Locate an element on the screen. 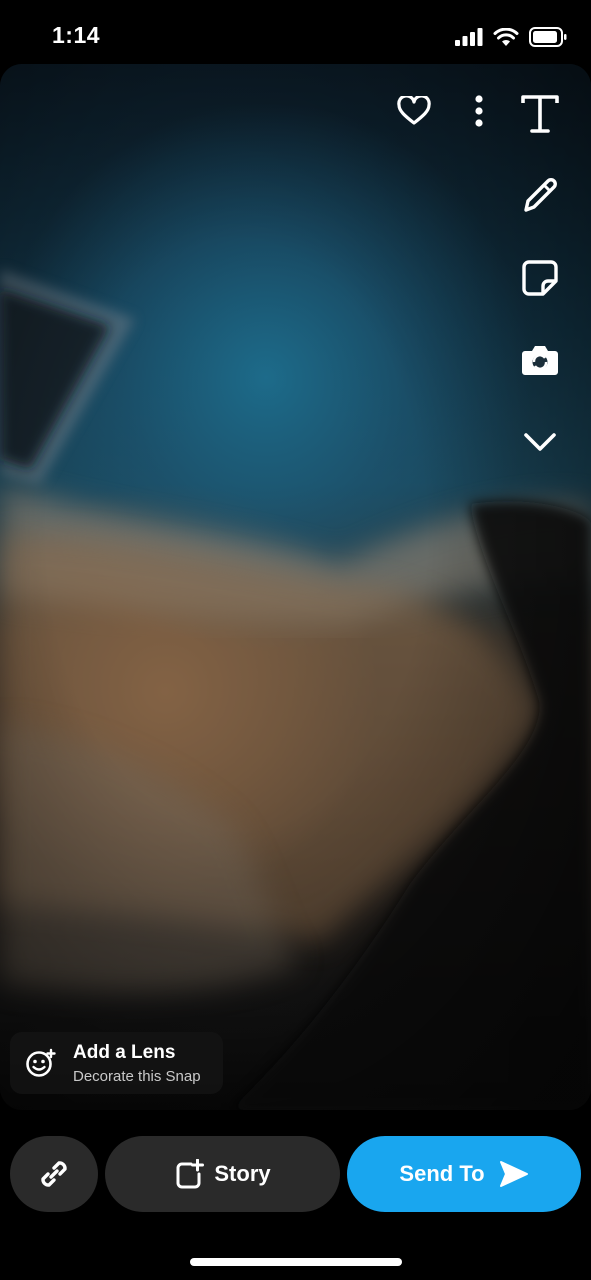  heart-icon is located at coordinates (414, 111).